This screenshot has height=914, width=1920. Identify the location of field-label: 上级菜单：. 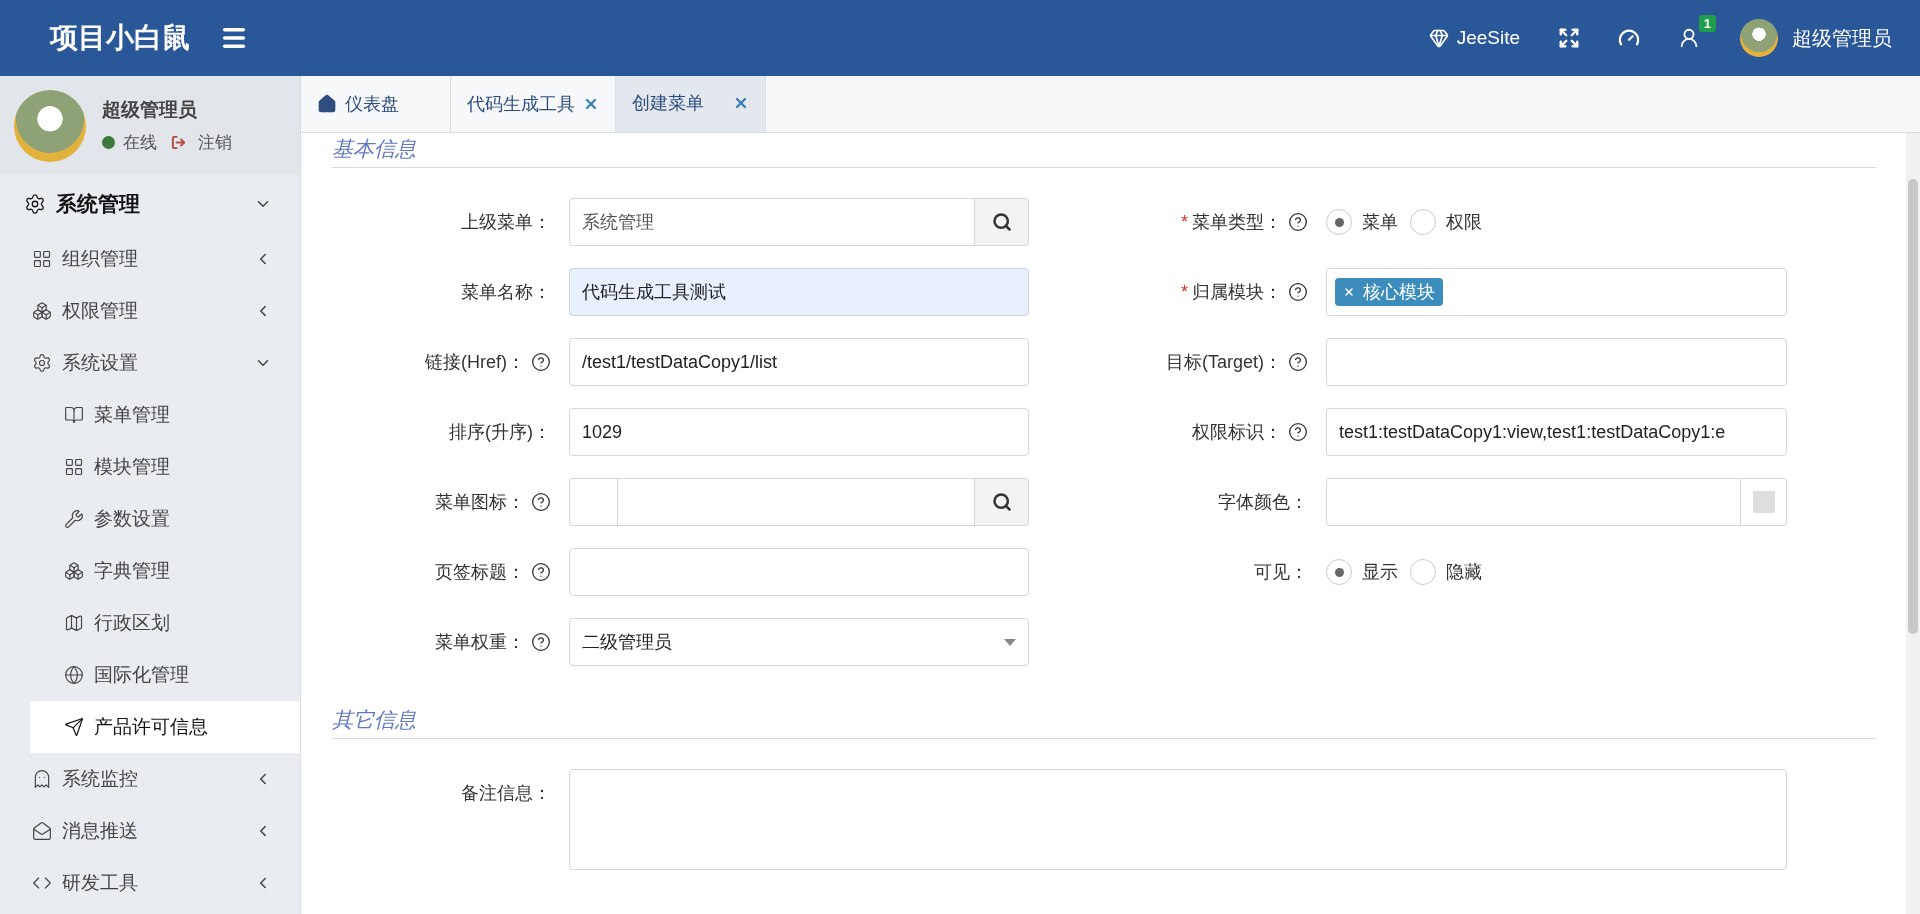
(506, 222).